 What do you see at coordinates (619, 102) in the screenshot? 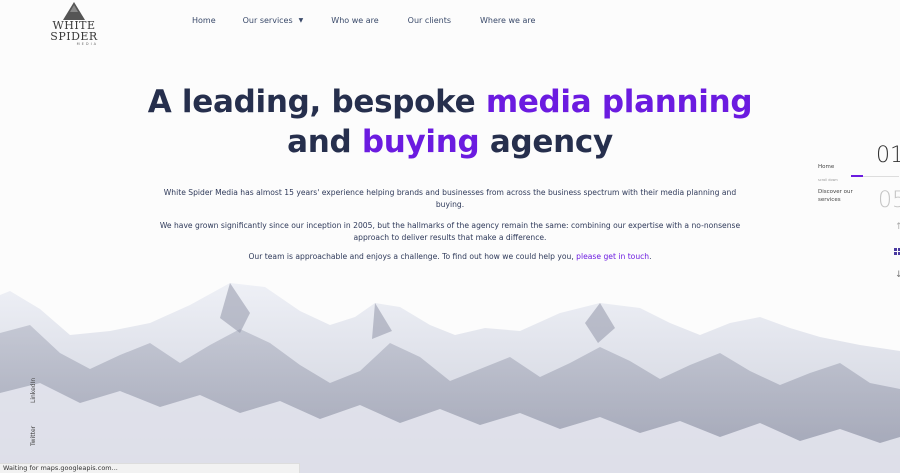
I see `hero-title-accent-1: media planning` at bounding box center [619, 102].